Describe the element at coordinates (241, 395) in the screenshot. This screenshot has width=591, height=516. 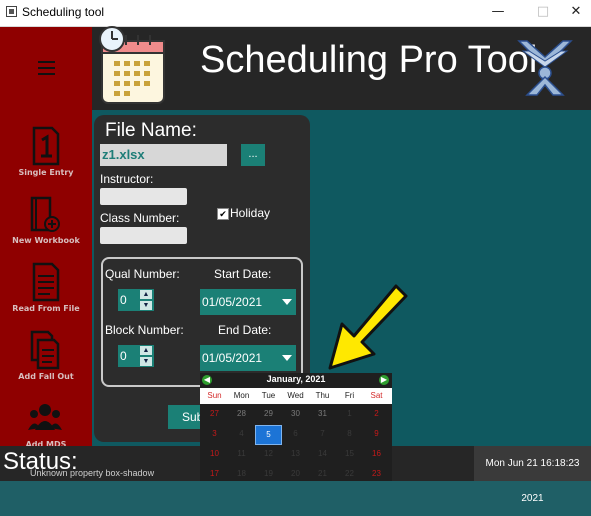
I see `calendar-weekday: Mon` at that location.